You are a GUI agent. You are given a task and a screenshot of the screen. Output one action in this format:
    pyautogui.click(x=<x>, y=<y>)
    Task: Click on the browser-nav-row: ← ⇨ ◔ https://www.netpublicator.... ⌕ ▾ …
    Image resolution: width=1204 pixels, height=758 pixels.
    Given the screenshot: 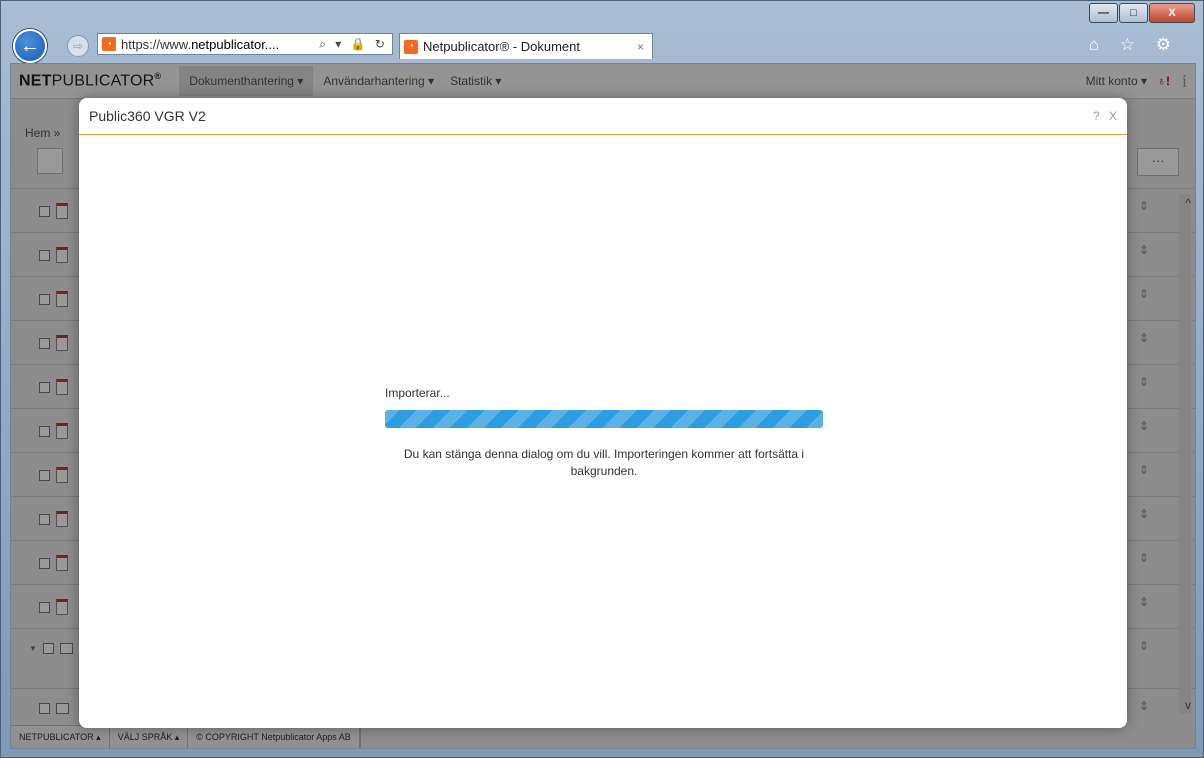 What is the action you would take?
    pyautogui.click(x=603, y=46)
    